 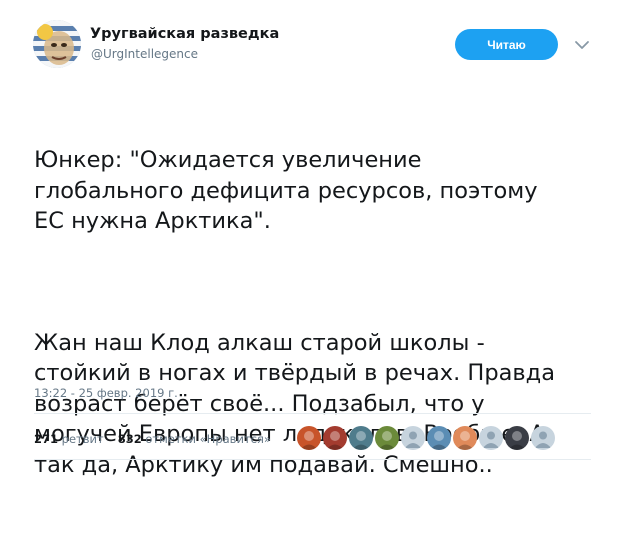 I want to click on username: @UrgIntellegence, so click(x=144, y=54).